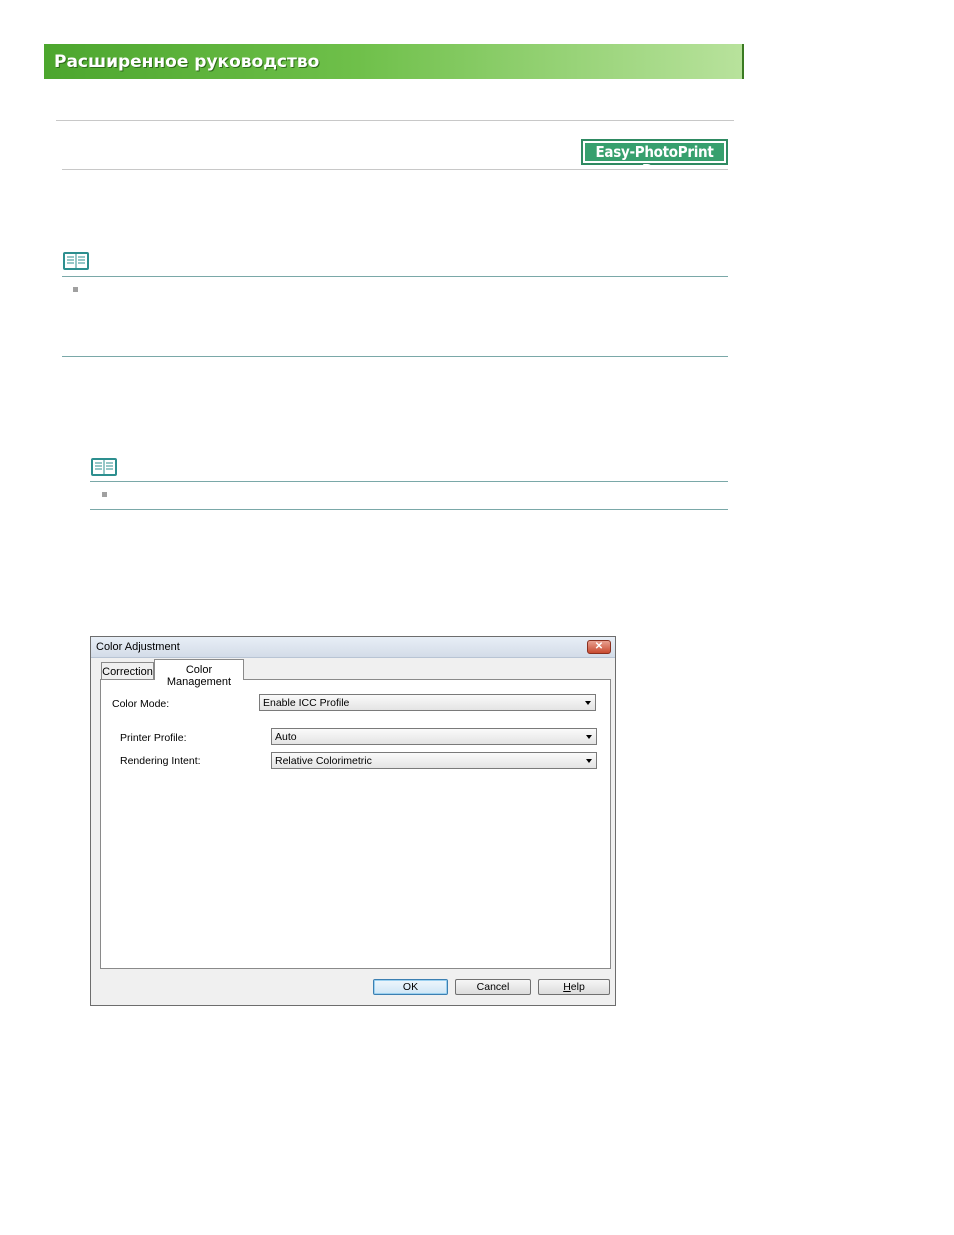 This screenshot has height=1235, width=954. Describe the element at coordinates (138, 647) in the screenshot. I see `dialog-title: Color Adjustment` at that location.